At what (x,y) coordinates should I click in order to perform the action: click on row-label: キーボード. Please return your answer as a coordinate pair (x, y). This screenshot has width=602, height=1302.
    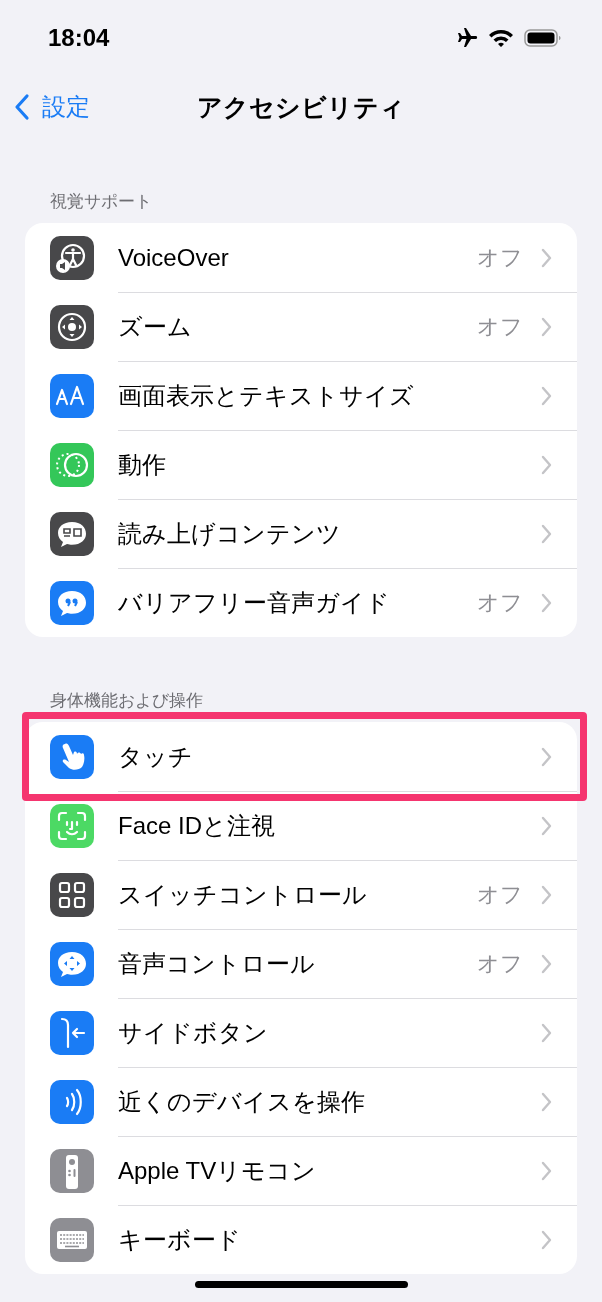
    Looking at the image, I should click on (180, 1240).